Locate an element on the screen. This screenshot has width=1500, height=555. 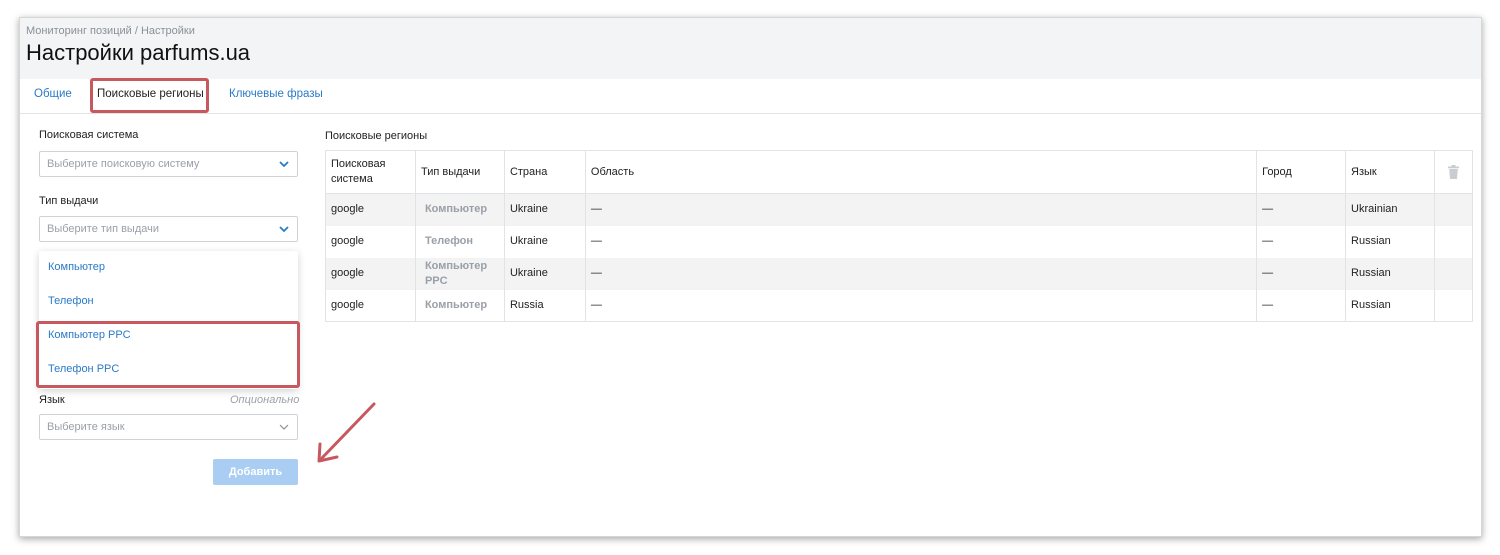
breadcrumb: Мониторинг позиций / Настройки is located at coordinates (110, 31).